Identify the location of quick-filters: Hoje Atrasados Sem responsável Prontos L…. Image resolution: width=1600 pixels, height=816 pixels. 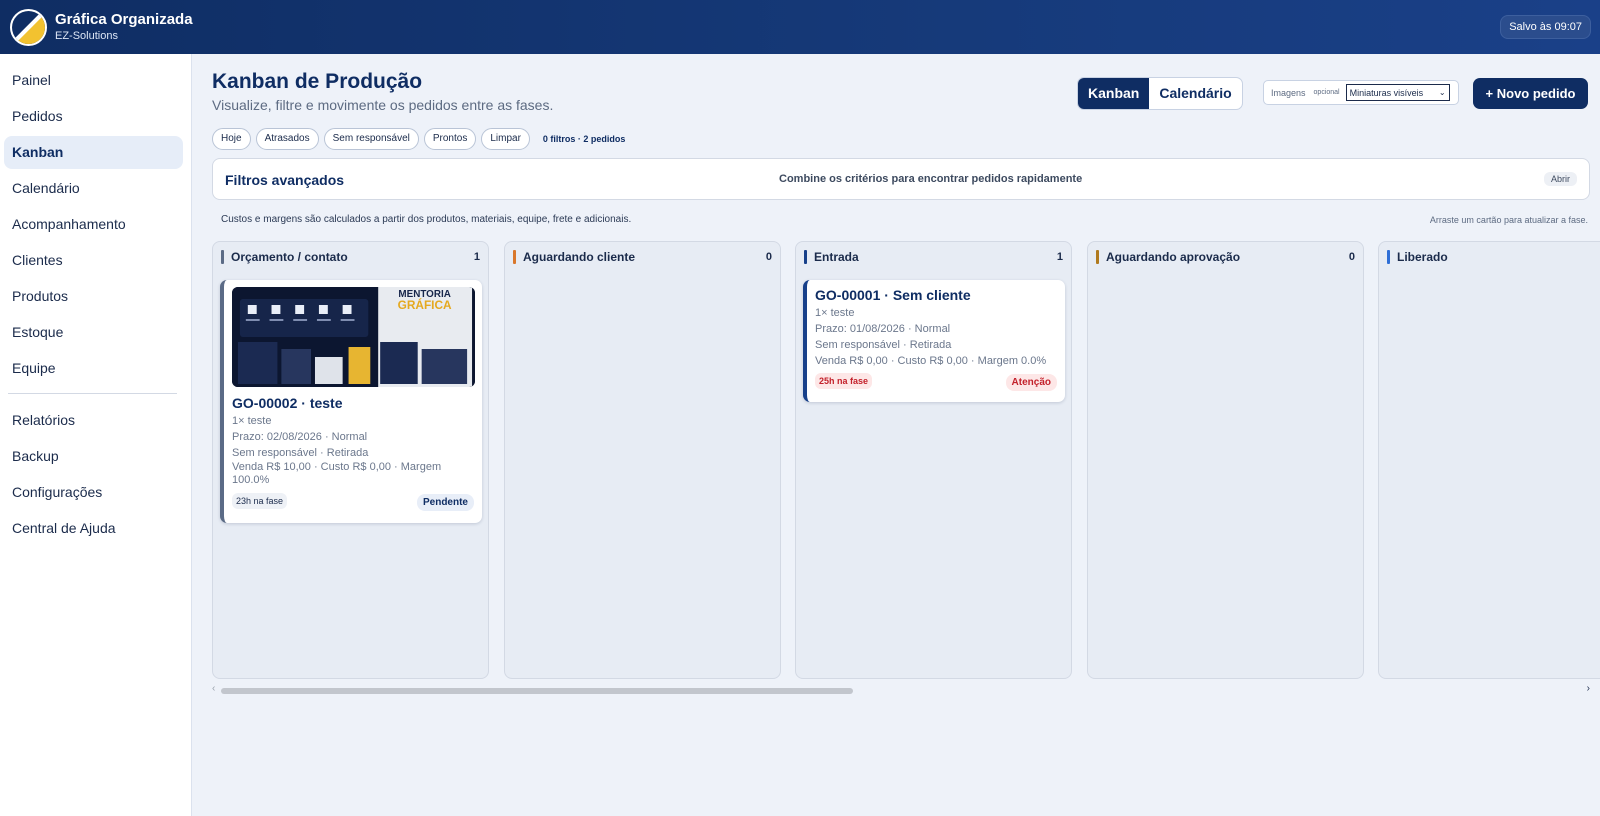
(418, 139).